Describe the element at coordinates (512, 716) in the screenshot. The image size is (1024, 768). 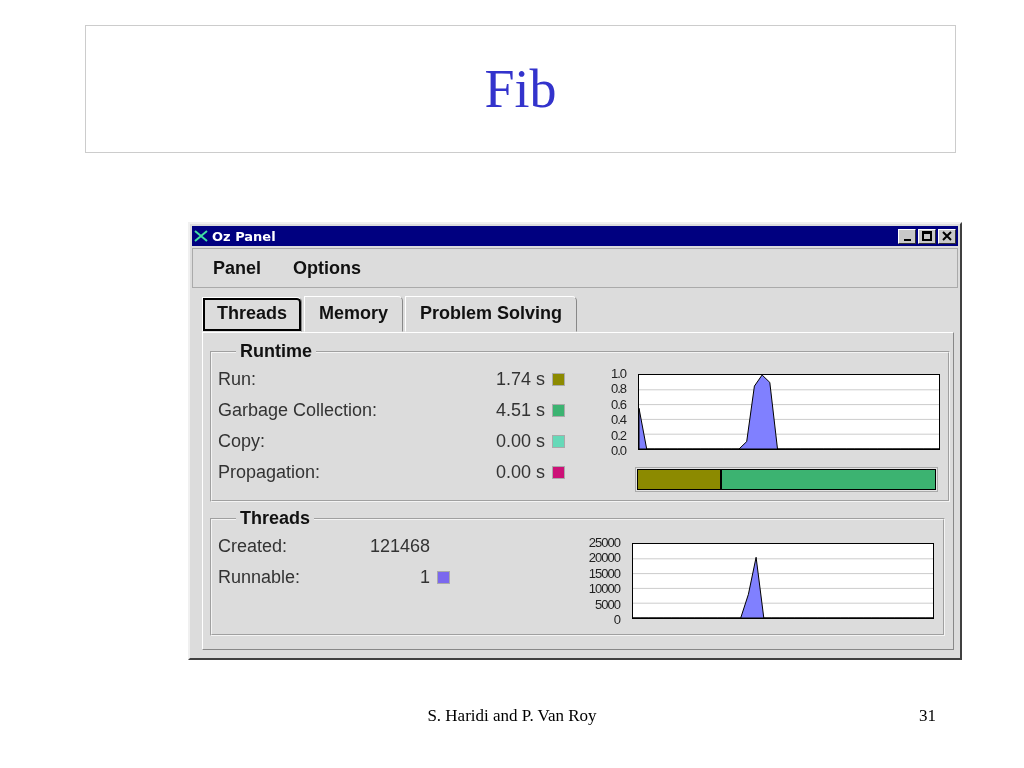
I see `footer-text: S. Haridi and P. Van Roy` at that location.